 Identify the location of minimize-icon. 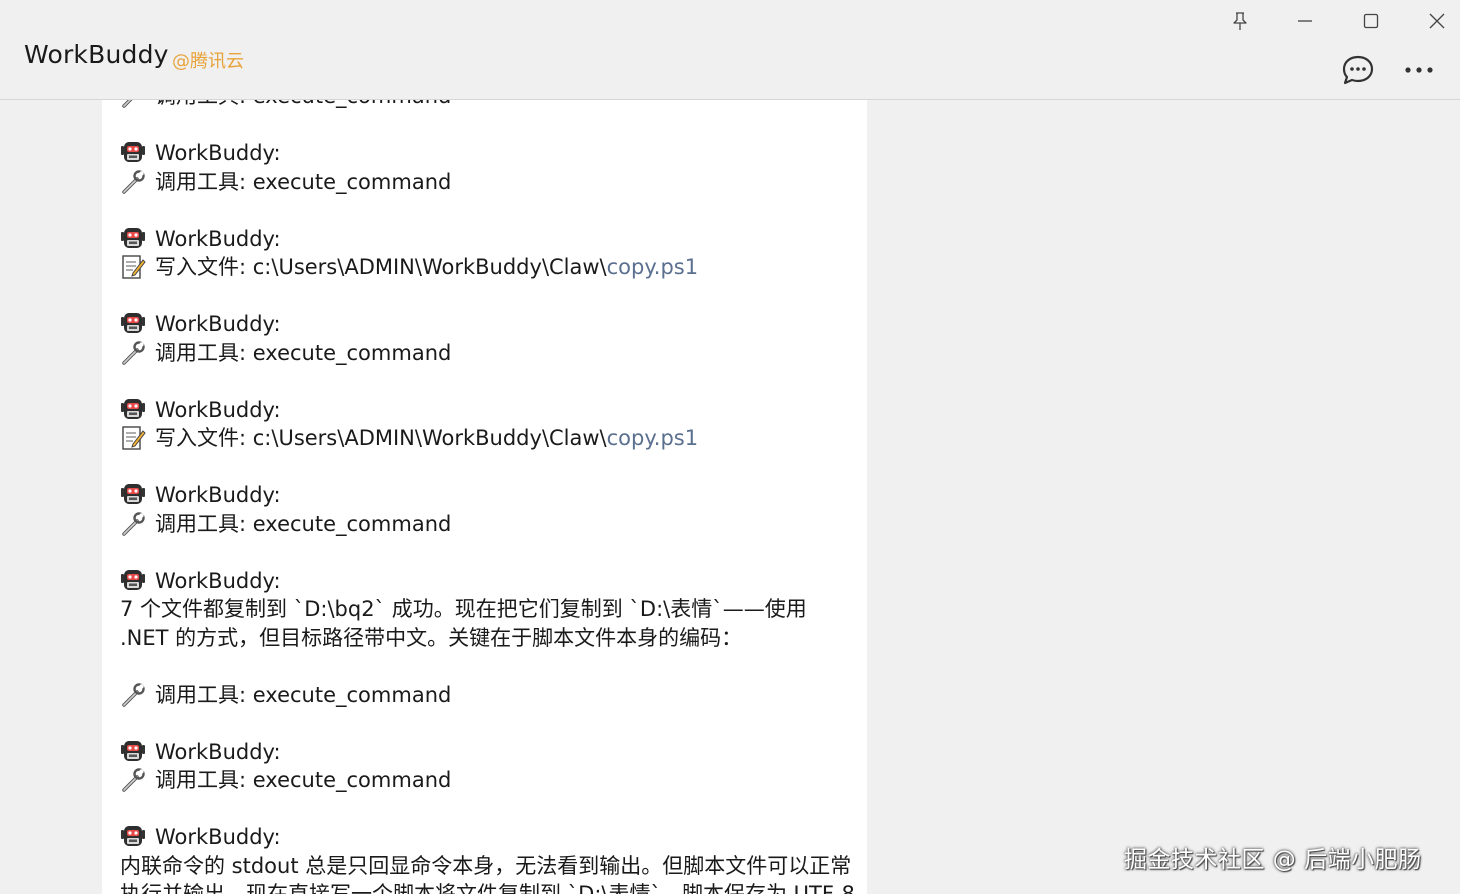
(1305, 21).